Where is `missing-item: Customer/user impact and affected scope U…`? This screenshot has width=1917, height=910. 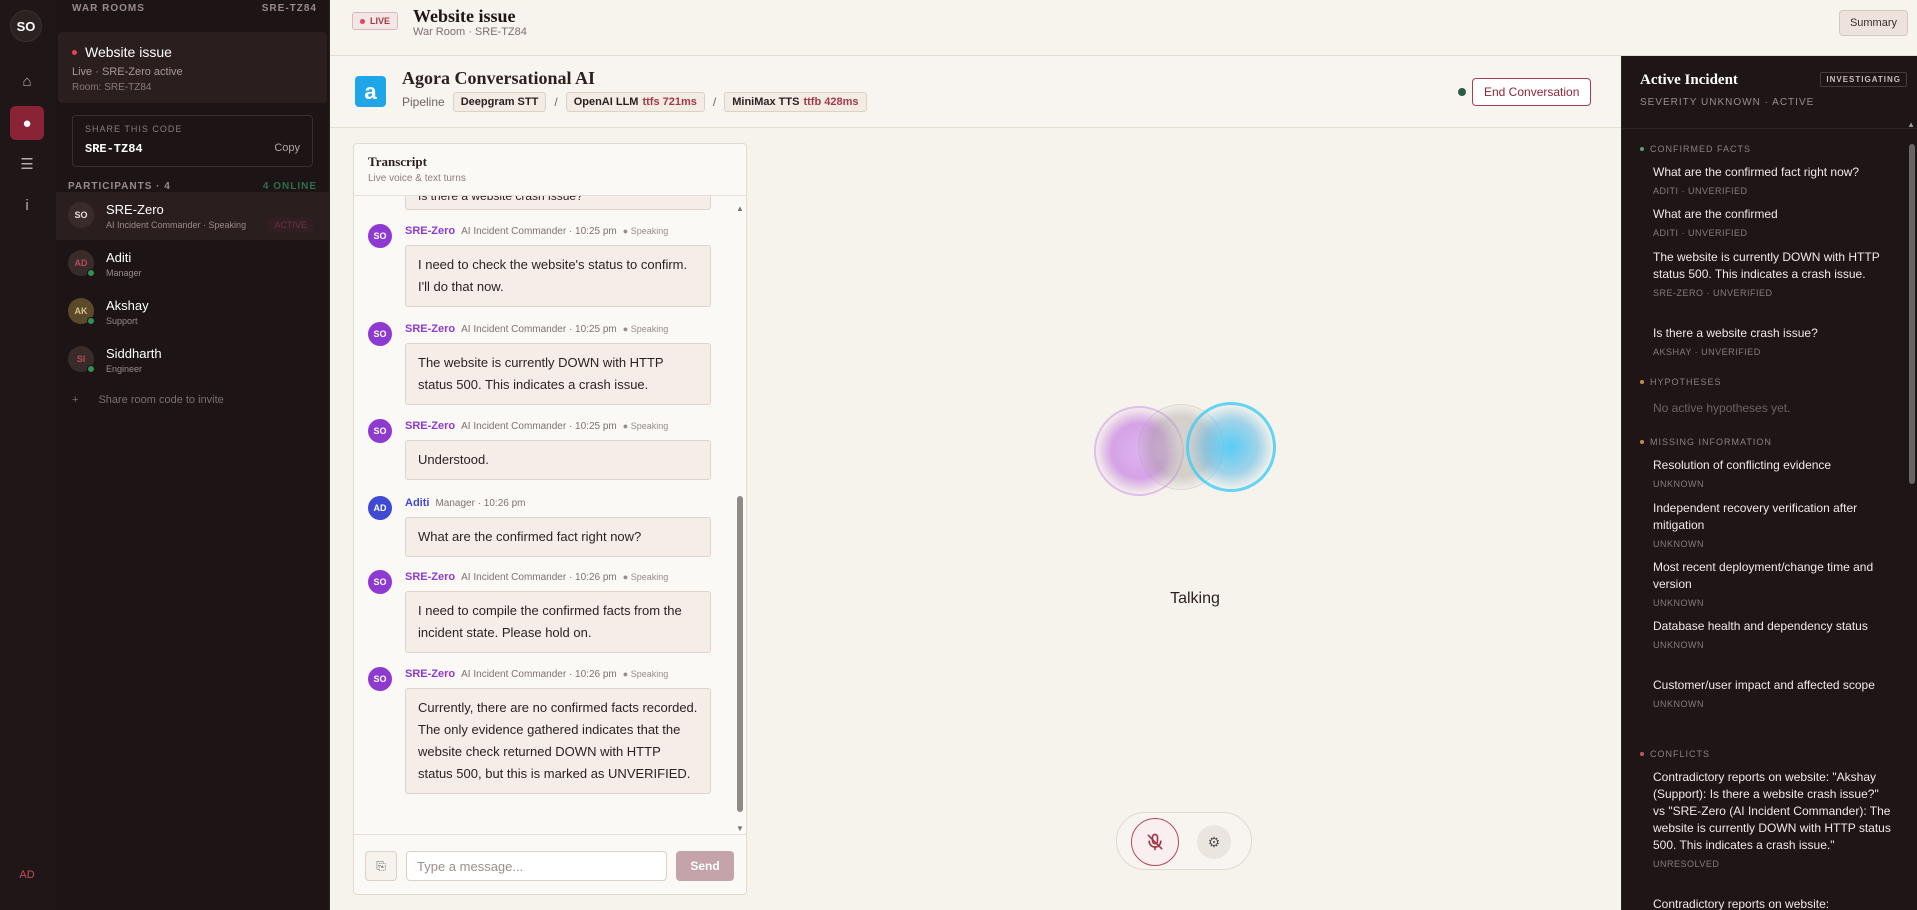
missing-item: Customer/user impact and affected scope U… is located at coordinates (1764, 693).